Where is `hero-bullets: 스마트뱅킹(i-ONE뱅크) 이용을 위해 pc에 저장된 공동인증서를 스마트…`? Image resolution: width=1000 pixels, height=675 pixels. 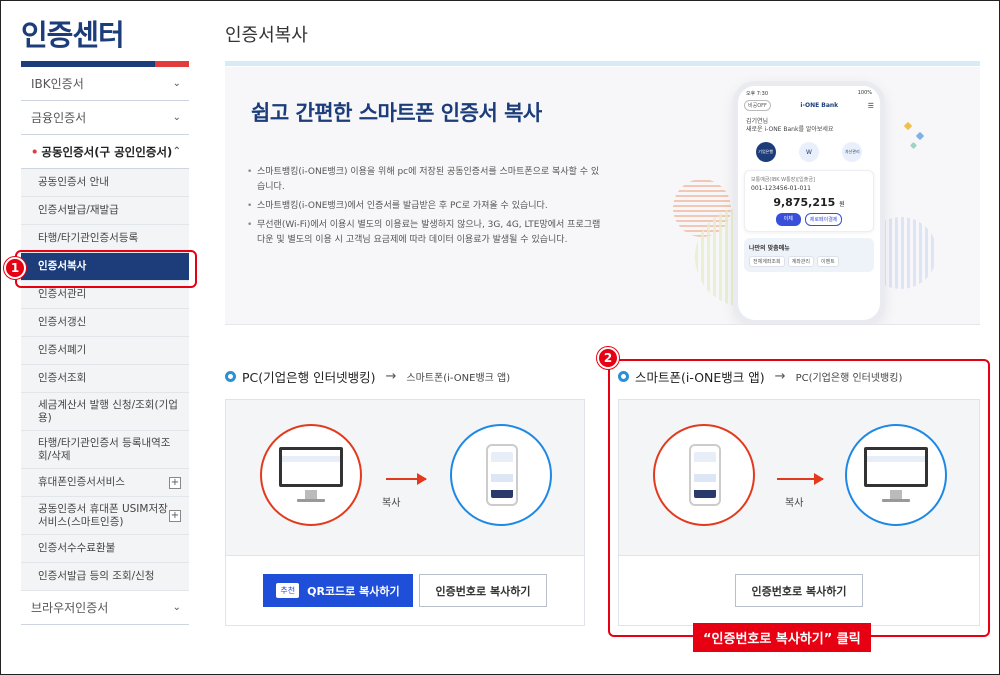
hero-bullets: 스마트뱅킹(i-ONE뱅크) 이용을 위해 pc에 저장된 공동인증서를 스마트… is located at coordinates (427, 208).